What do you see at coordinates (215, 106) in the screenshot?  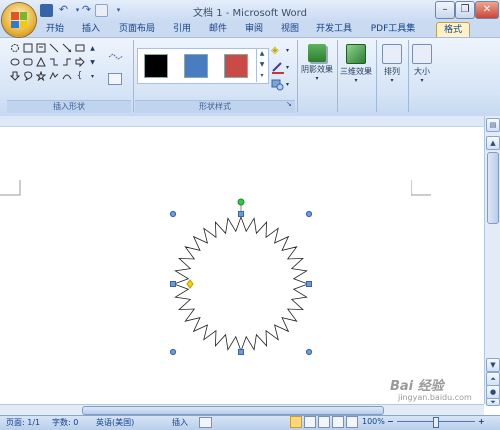 I see `shape-styles-group-label: 形状样式` at bounding box center [215, 106].